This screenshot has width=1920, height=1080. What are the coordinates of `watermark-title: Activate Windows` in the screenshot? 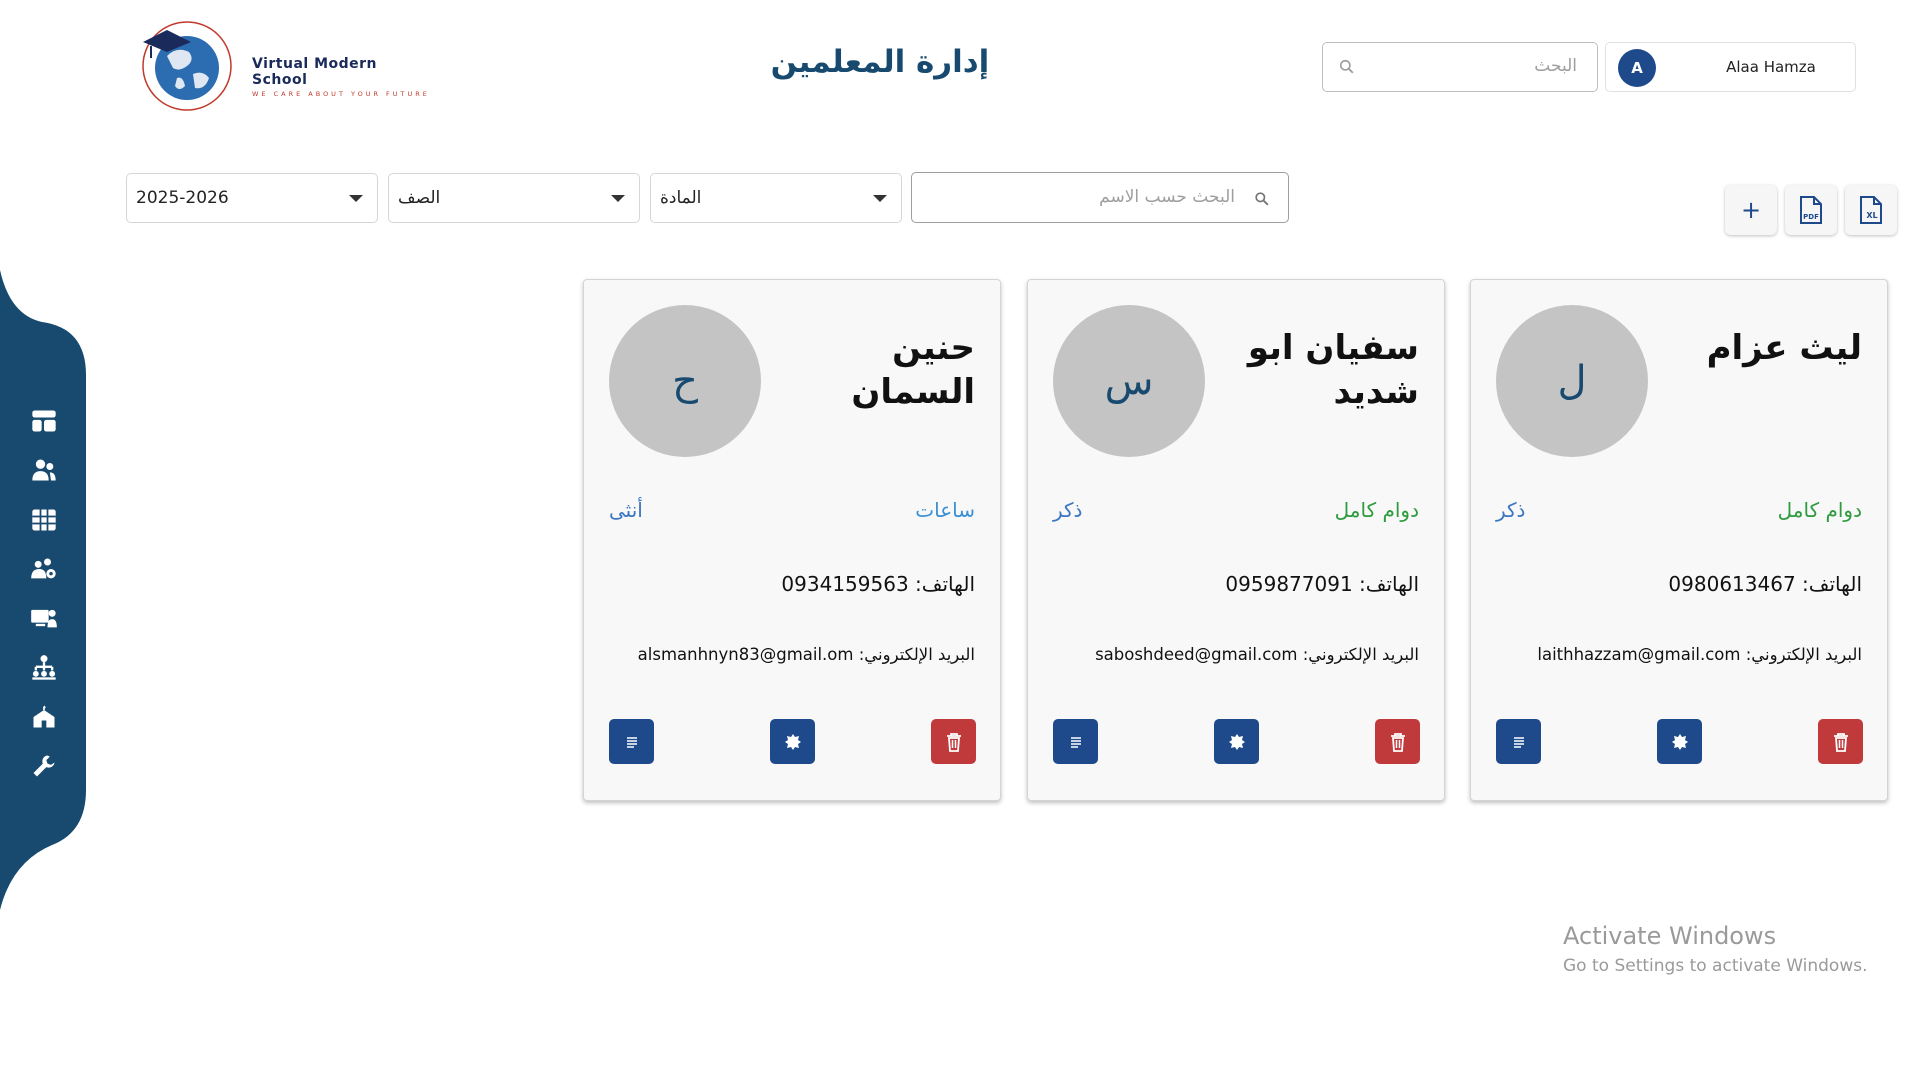 It's located at (1670, 936).